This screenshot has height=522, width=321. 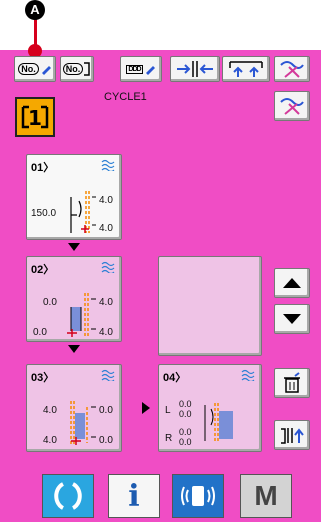 I want to click on scroll-up-button, so click(x=292, y=283).